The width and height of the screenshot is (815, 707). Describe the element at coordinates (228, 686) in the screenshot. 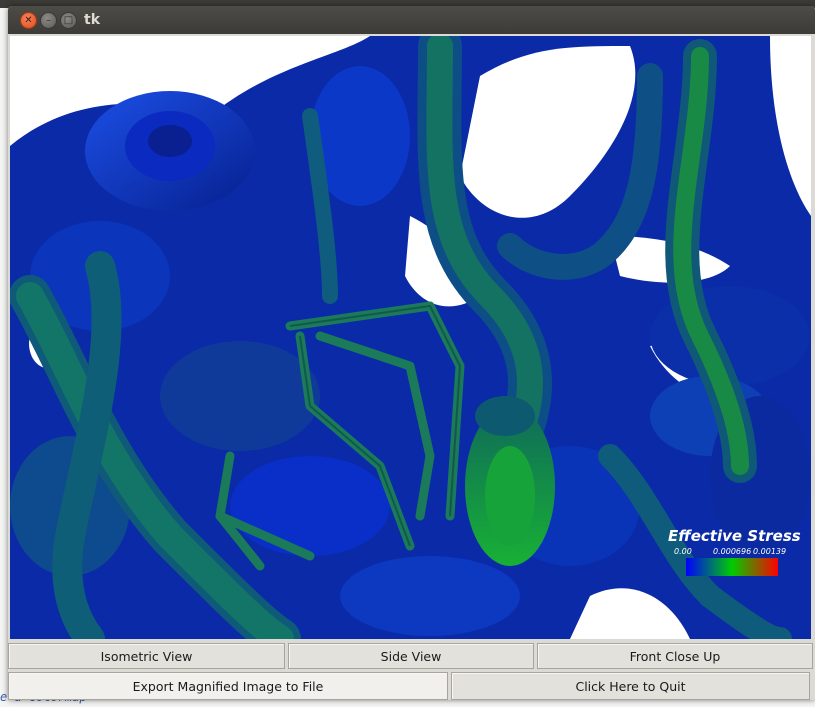

I see `export-image-button: Export Magnified Image to File` at that location.